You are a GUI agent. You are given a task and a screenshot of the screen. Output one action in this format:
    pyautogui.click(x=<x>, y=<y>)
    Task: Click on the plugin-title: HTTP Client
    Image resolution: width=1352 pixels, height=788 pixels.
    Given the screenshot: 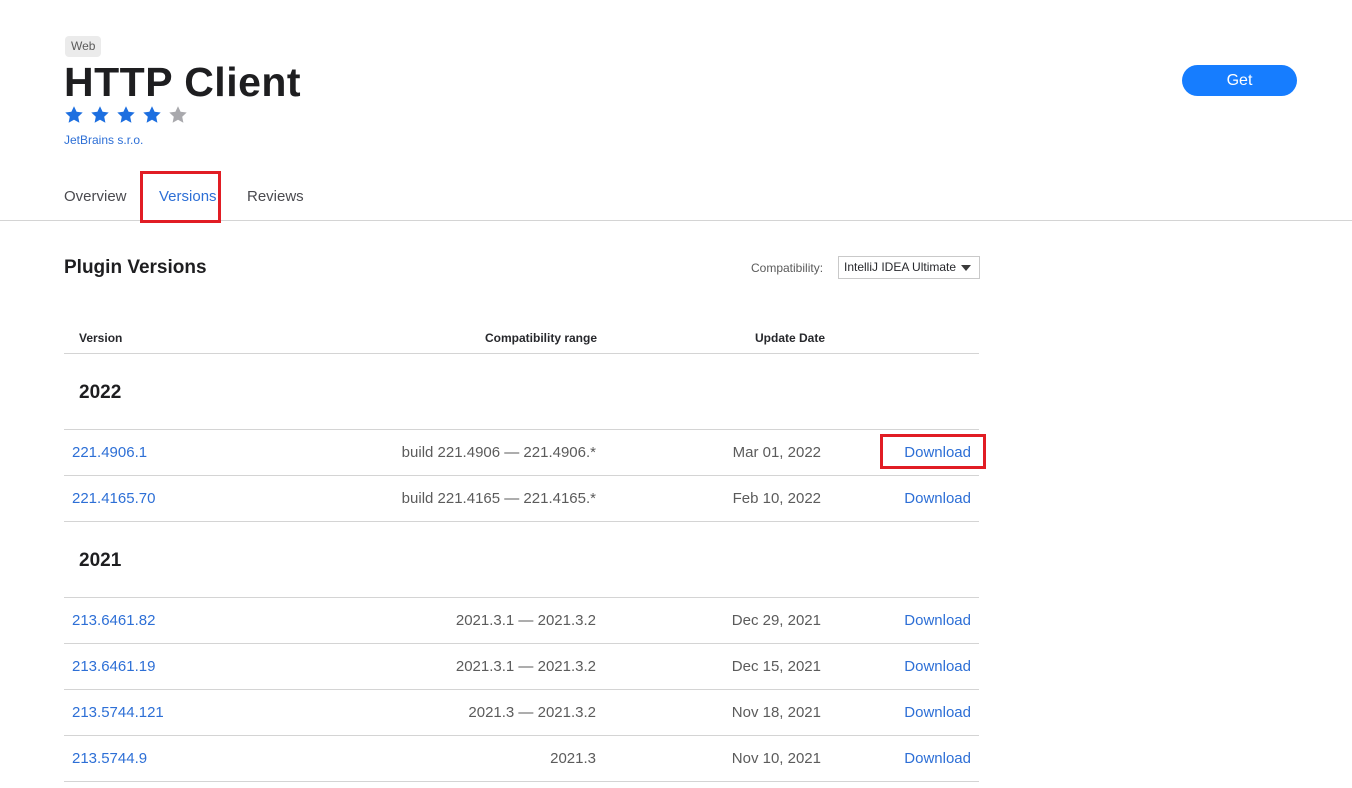 What is the action you would take?
    pyautogui.click(x=183, y=82)
    